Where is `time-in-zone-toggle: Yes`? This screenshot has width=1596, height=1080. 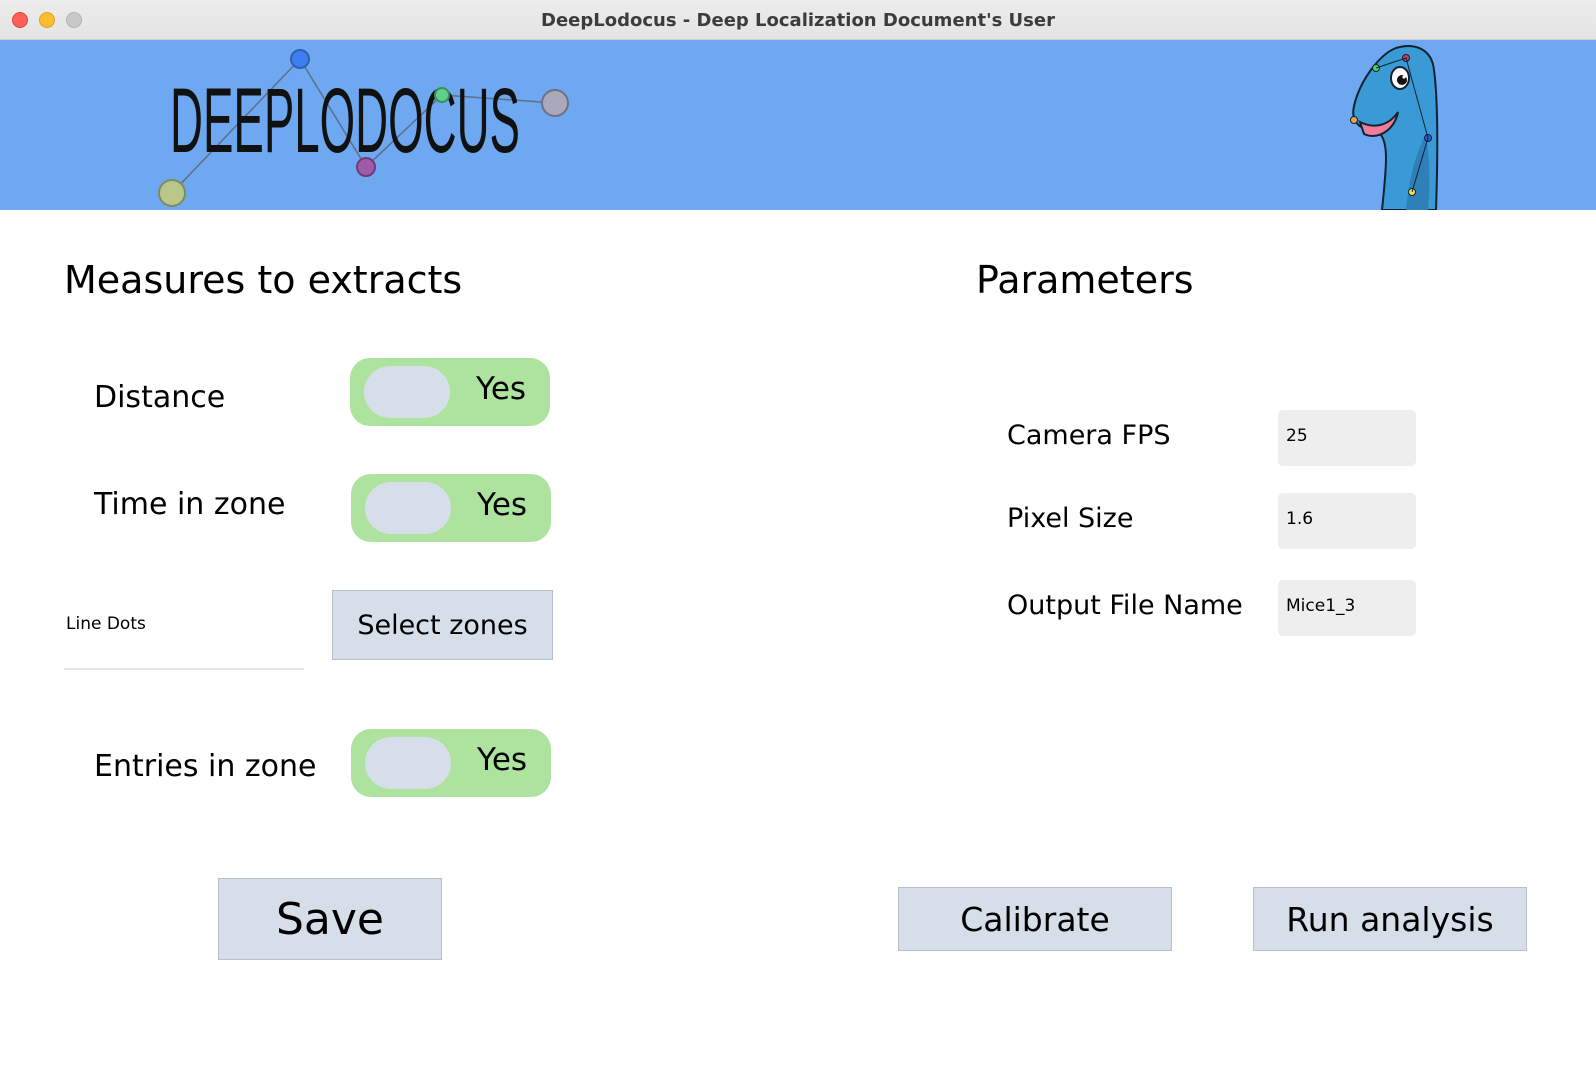
time-in-zone-toggle: Yes is located at coordinates (451, 508).